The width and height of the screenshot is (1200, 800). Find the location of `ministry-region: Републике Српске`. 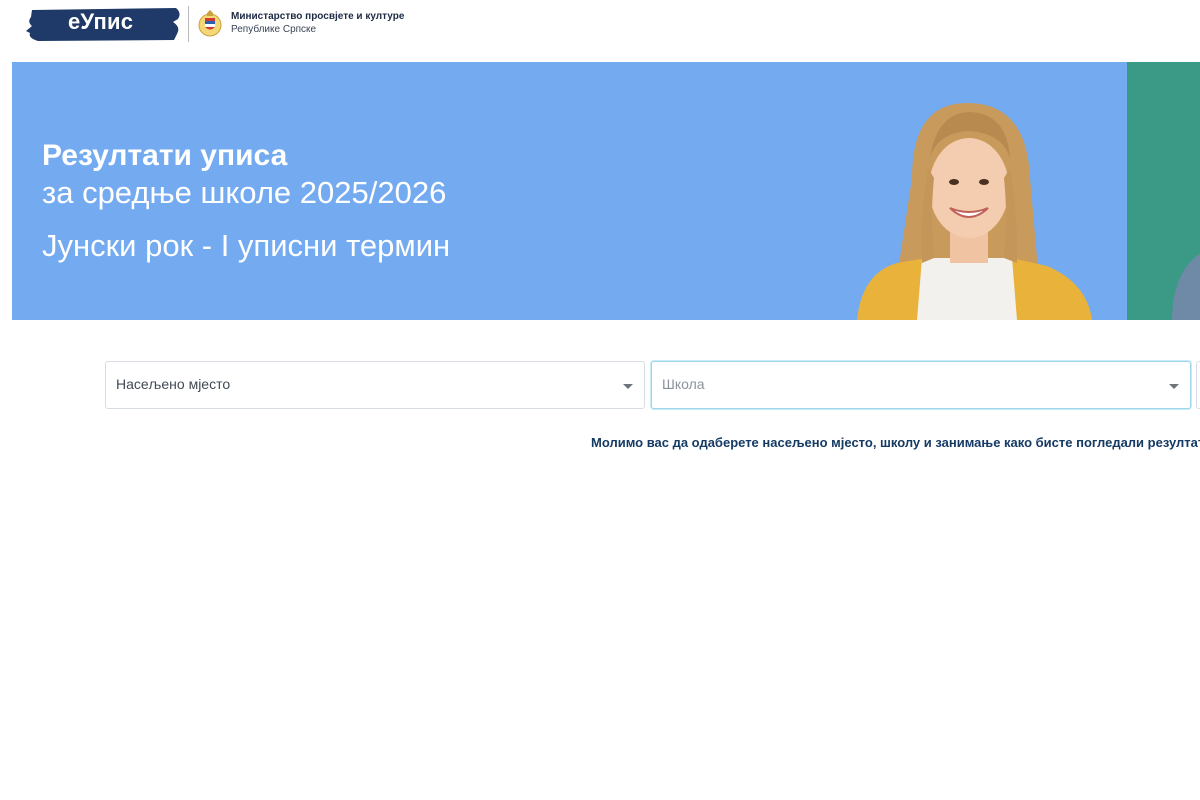

ministry-region: Републике Српске is located at coordinates (274, 29).